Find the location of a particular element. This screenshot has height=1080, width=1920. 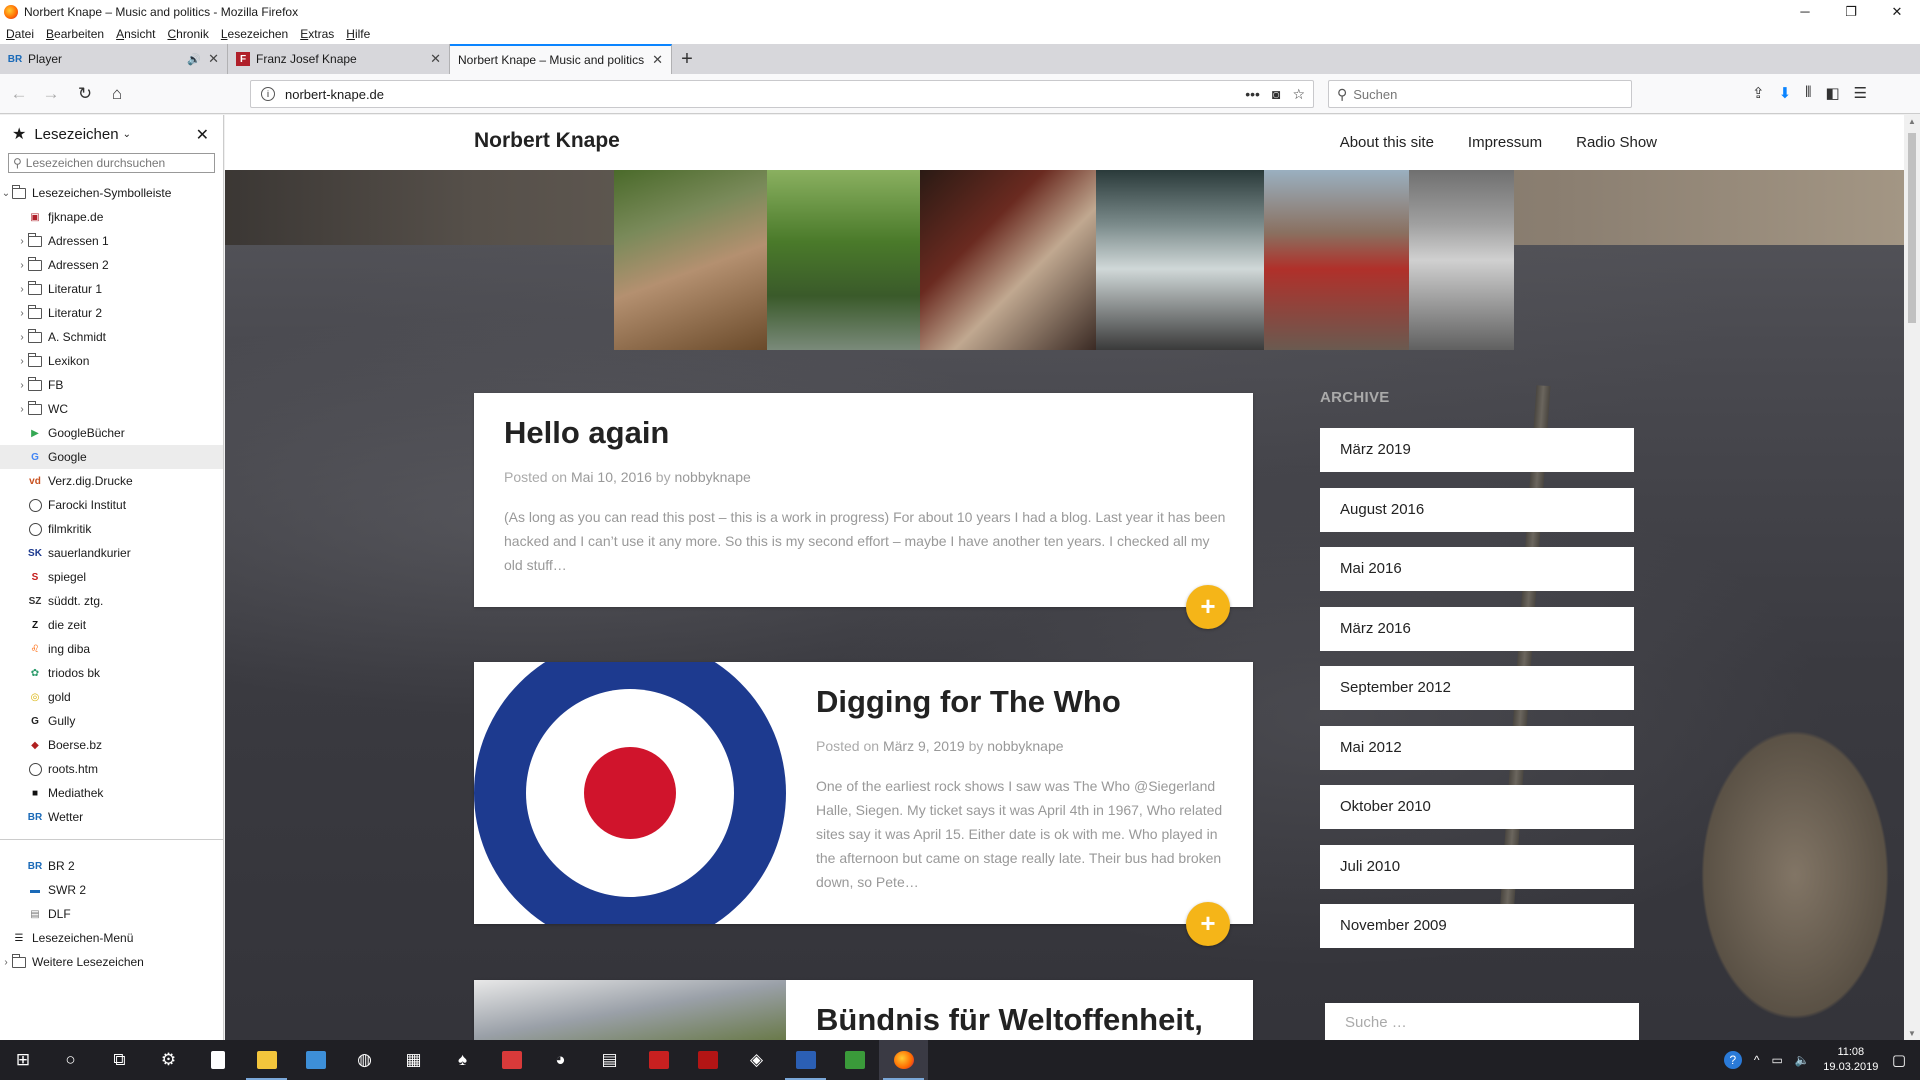

post-date: März 9, 2019 is located at coordinates (924, 746).